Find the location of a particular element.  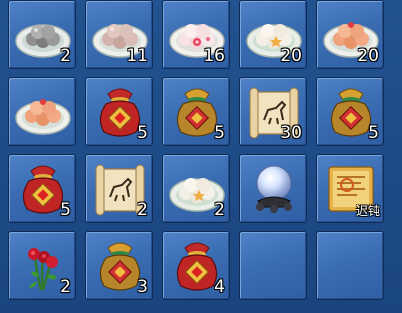

item-count: 11 is located at coordinates (137, 56).